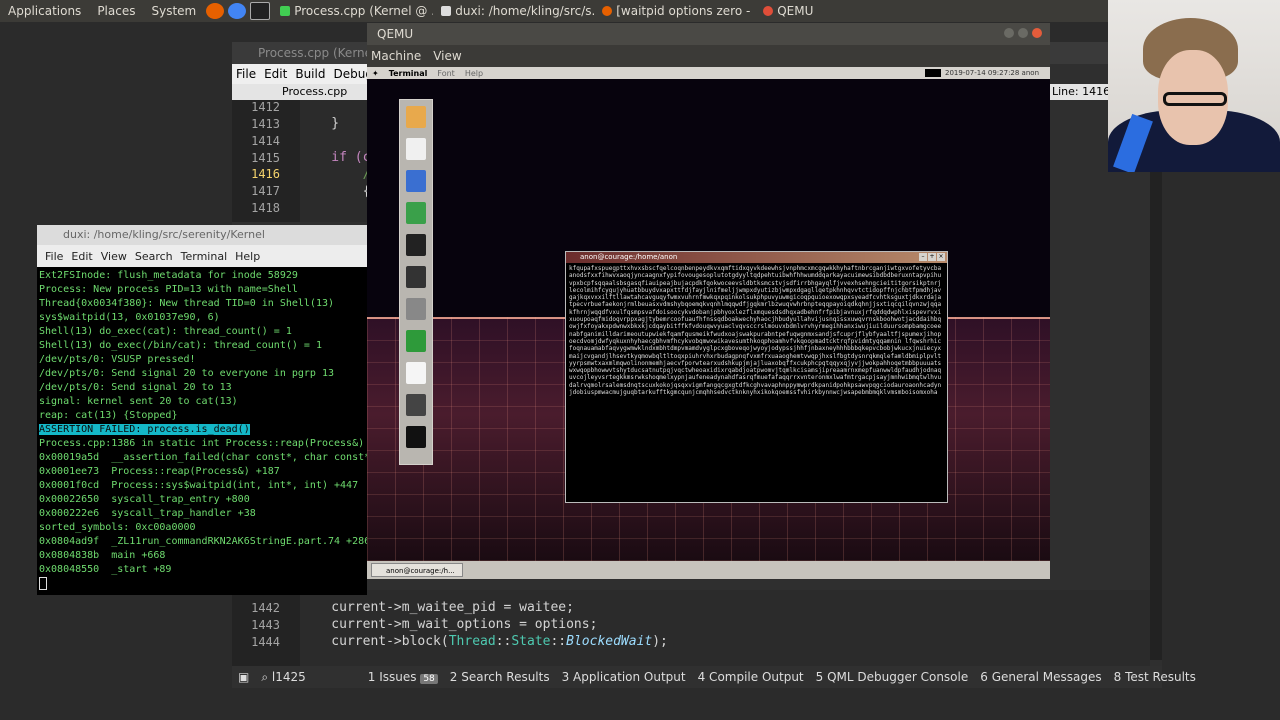  What do you see at coordinates (43, 583) in the screenshot?
I see `terminal-cursor` at bounding box center [43, 583].